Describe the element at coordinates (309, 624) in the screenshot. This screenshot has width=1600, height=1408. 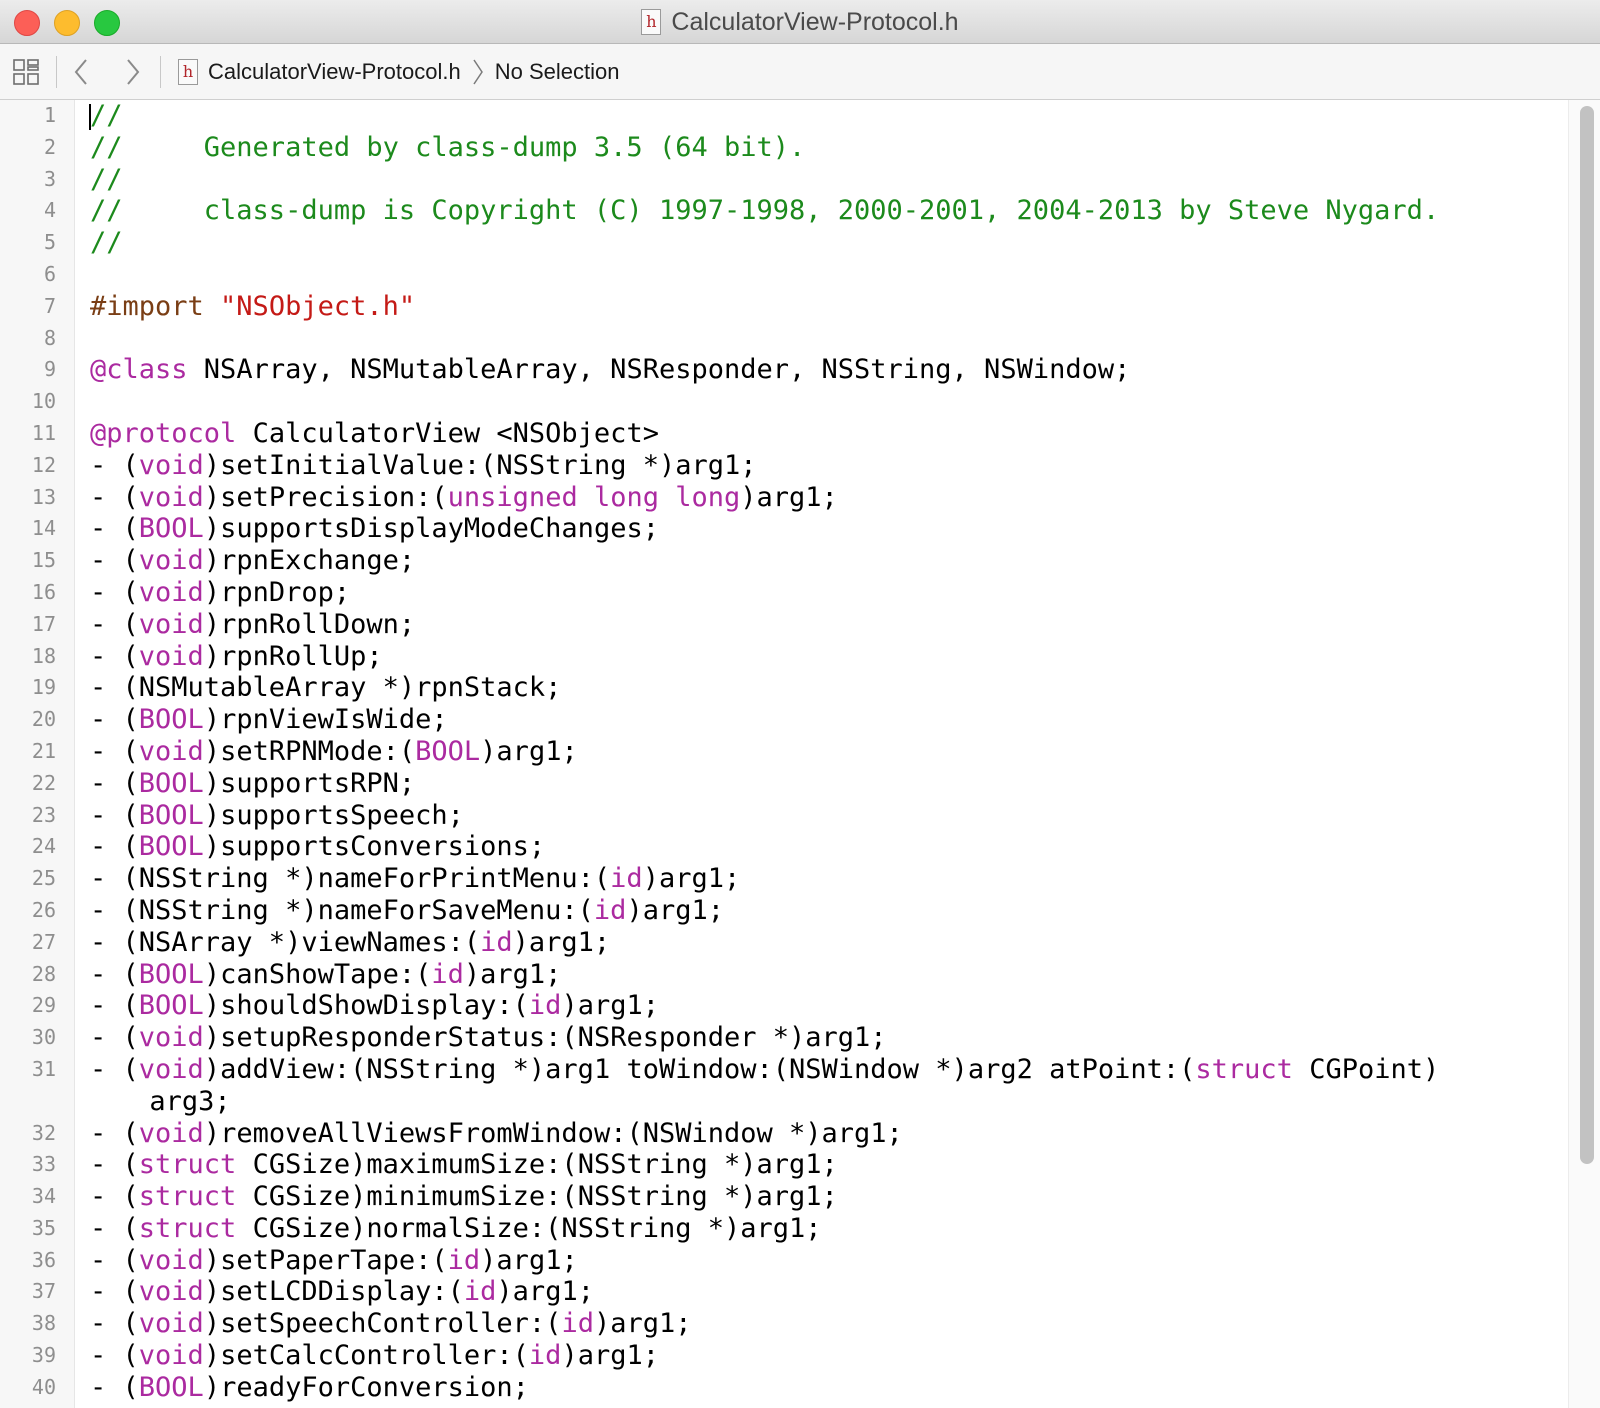
I see `code-token: )rpnRollDown;` at that location.